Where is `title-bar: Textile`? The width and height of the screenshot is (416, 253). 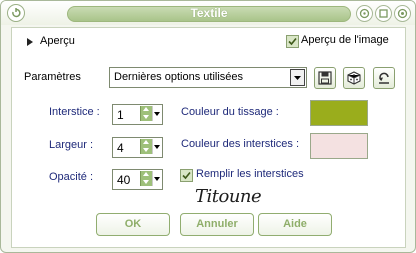
title-bar: Textile is located at coordinates (208, 13).